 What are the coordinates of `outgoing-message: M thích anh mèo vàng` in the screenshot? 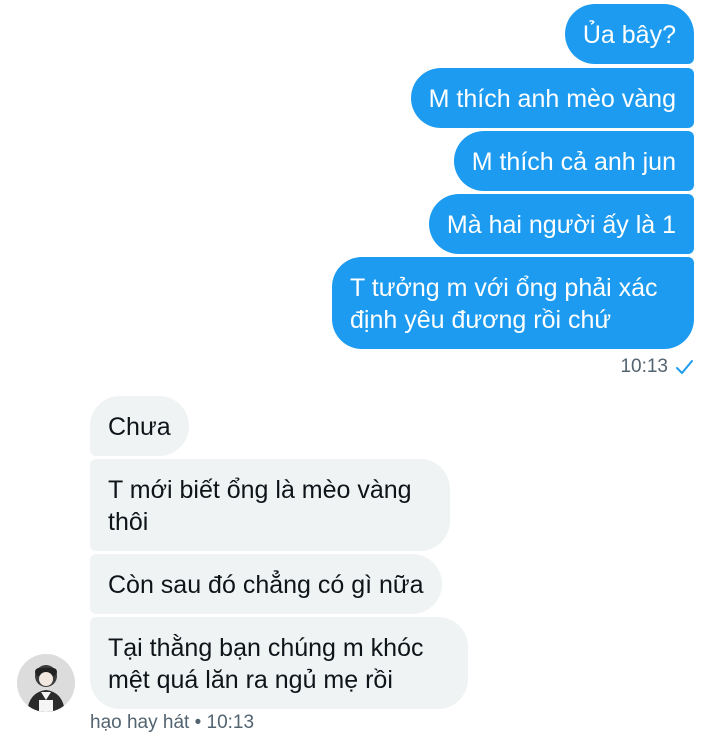 It's located at (552, 98).